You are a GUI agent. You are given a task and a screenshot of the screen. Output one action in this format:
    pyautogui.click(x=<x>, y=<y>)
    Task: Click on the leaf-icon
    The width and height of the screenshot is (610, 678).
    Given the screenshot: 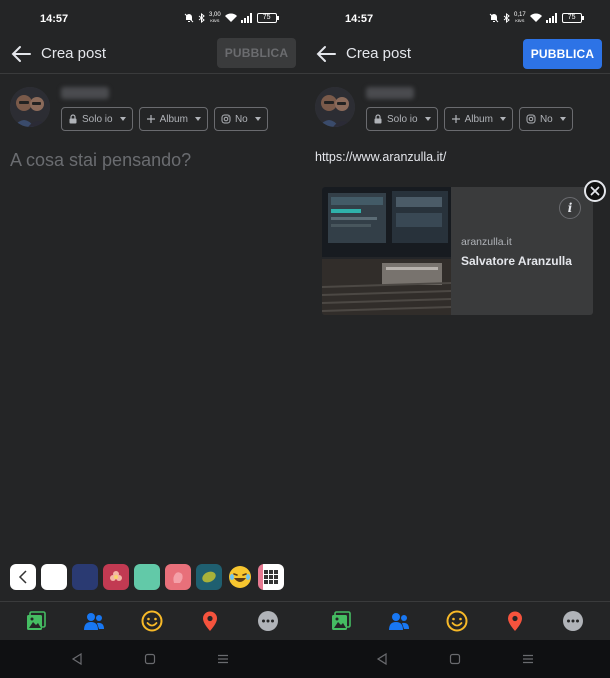 What is the action you would take?
    pyautogui.click(x=209, y=577)
    